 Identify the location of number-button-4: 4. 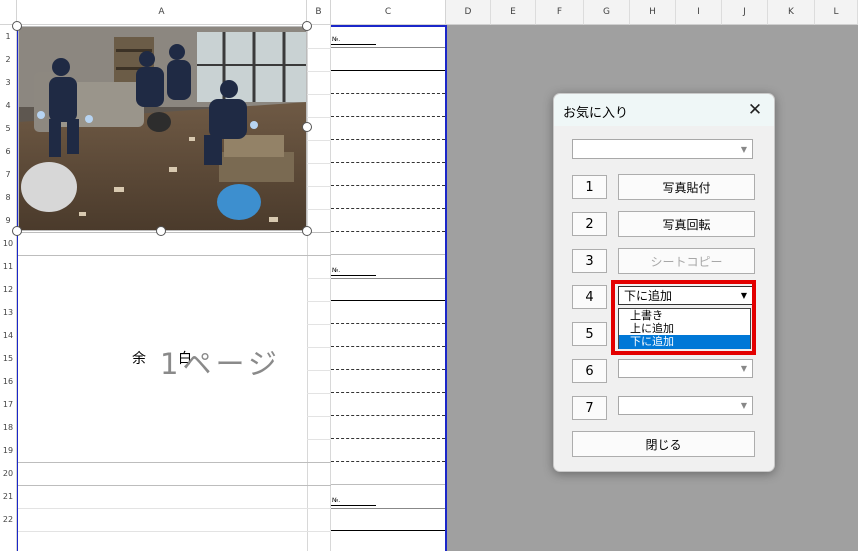
(589, 297).